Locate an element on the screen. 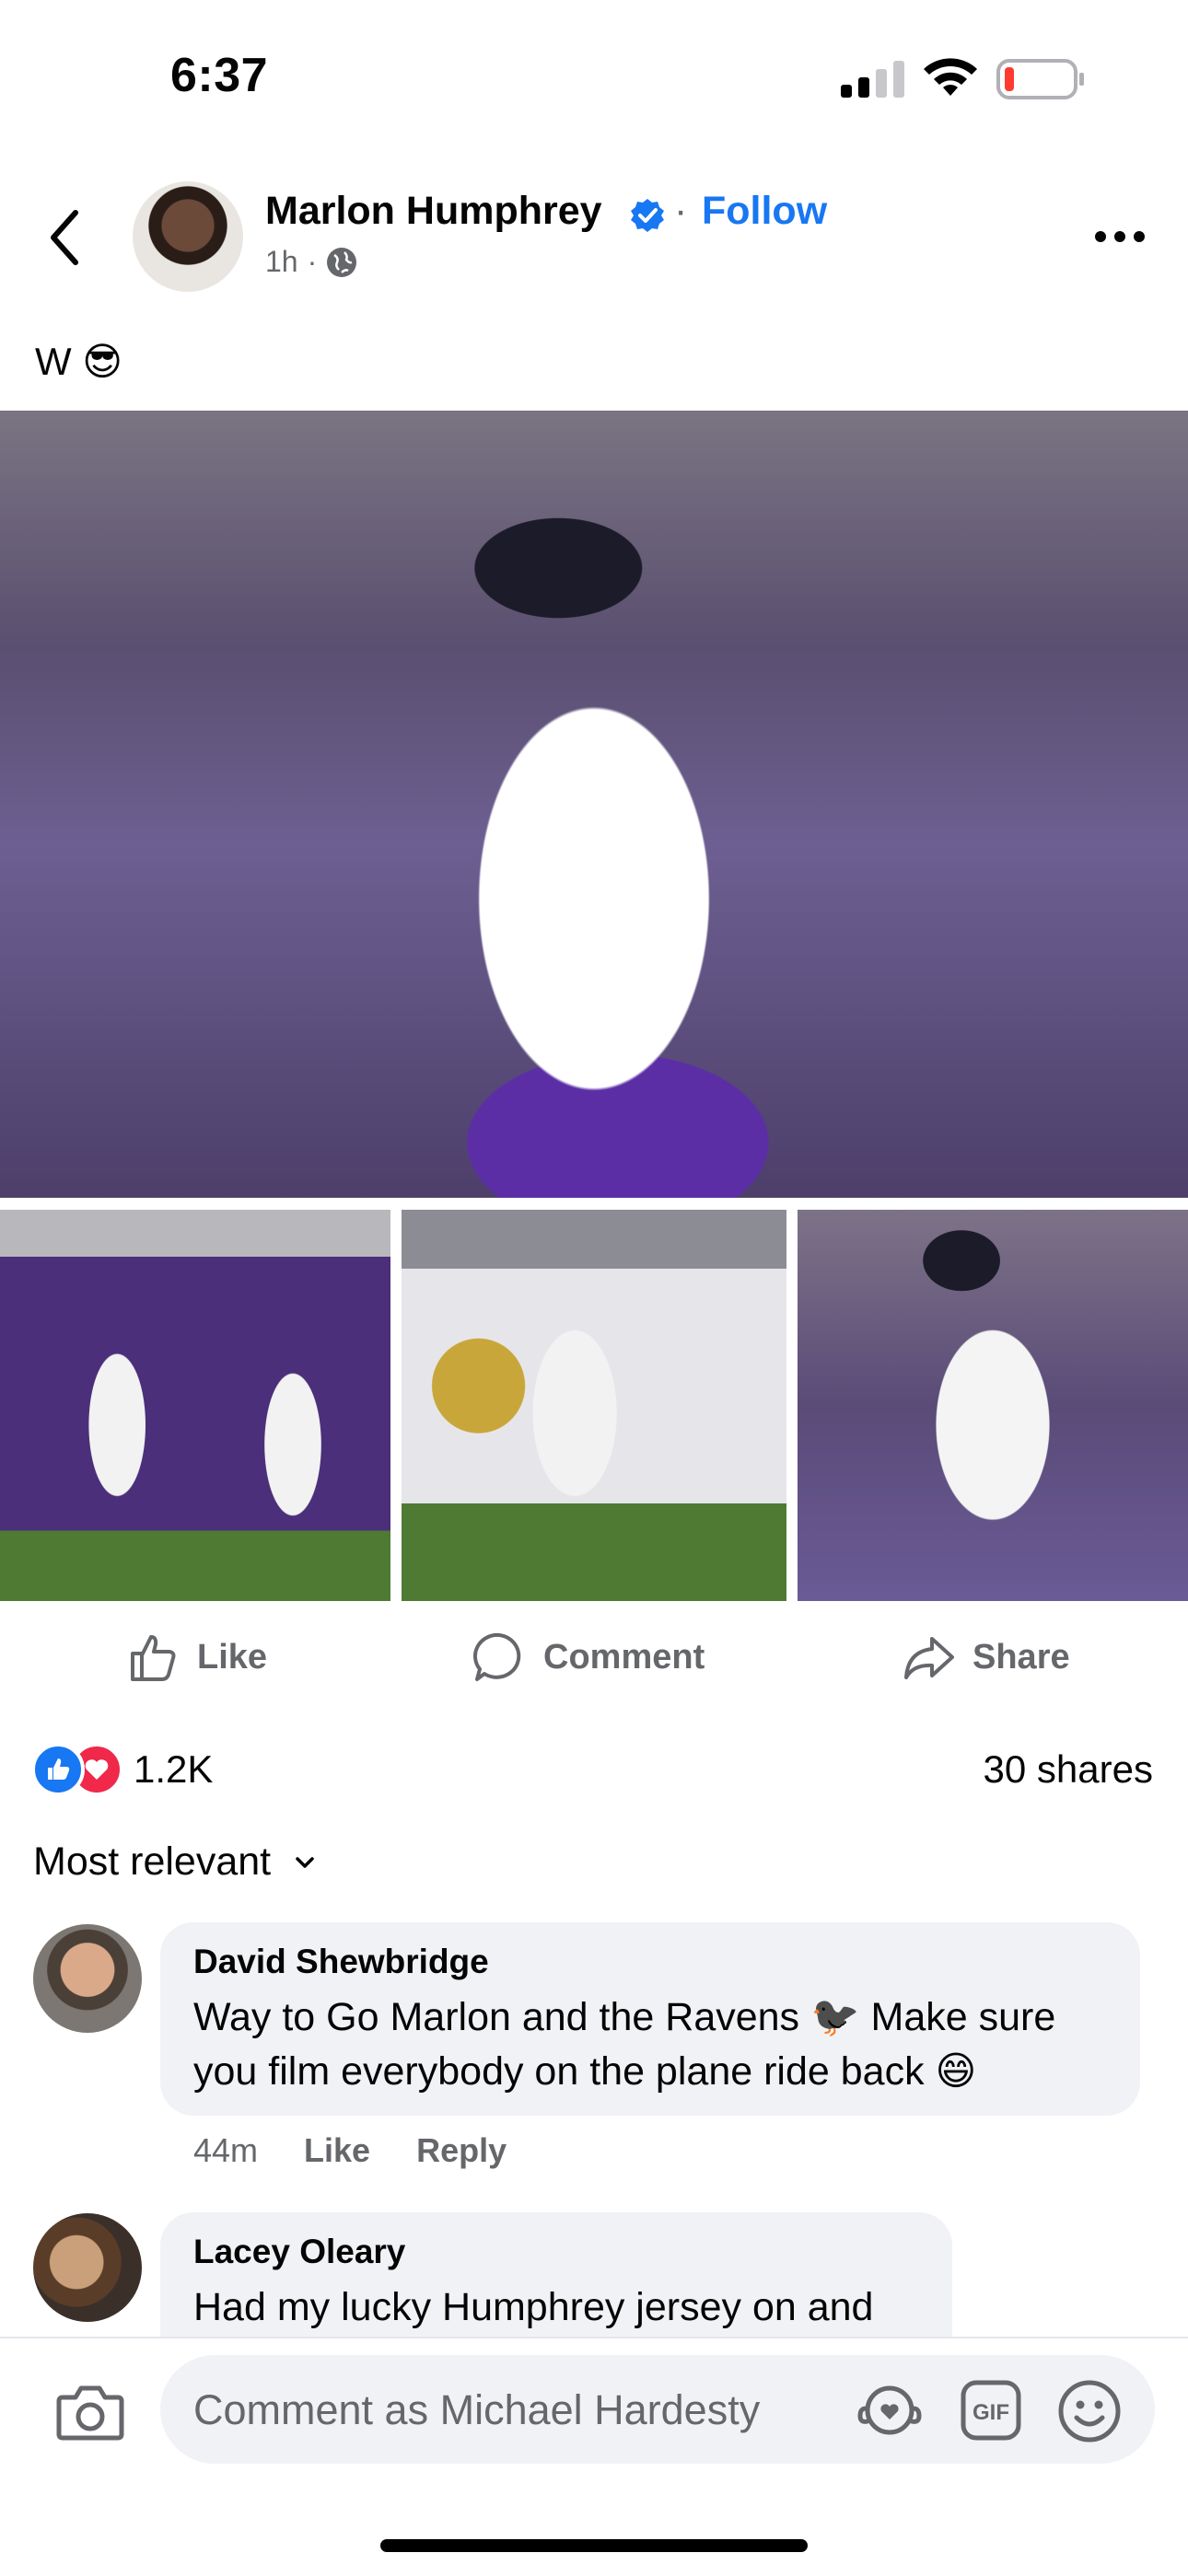  like-label: Like is located at coordinates (232, 1657).